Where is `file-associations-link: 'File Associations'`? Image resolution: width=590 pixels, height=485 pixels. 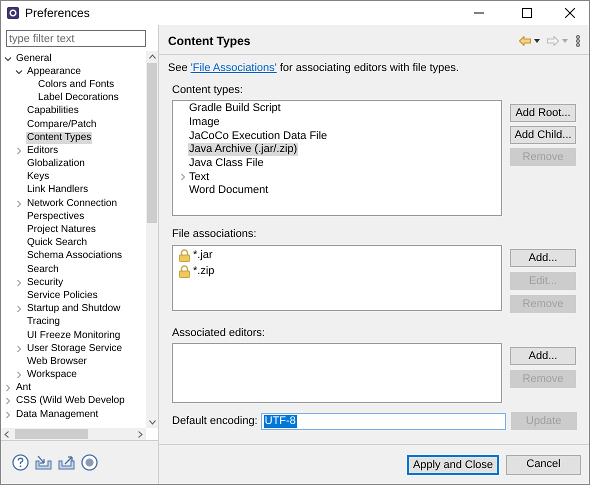 file-associations-link: 'File Associations' is located at coordinates (233, 68).